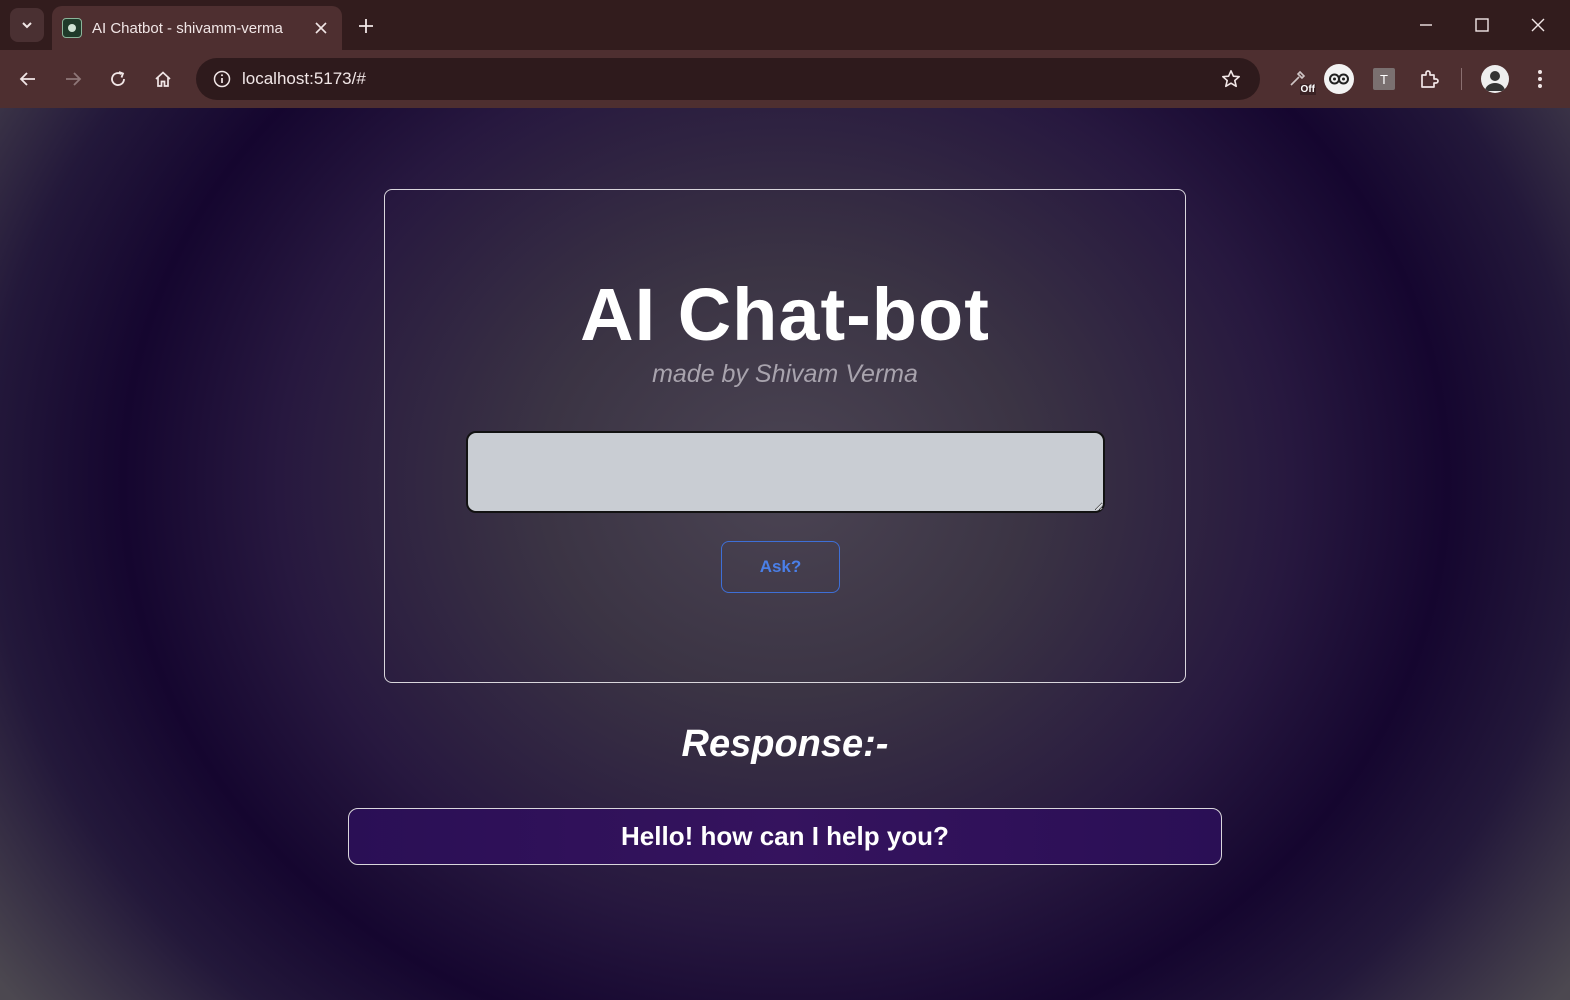  I want to click on maximize-button, so click(1482, 25).